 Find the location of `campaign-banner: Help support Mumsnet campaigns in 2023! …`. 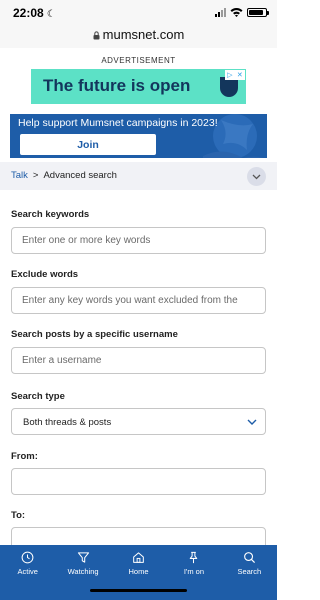

campaign-banner: Help support Mumsnet campaigns in 2023! … is located at coordinates (138, 136).